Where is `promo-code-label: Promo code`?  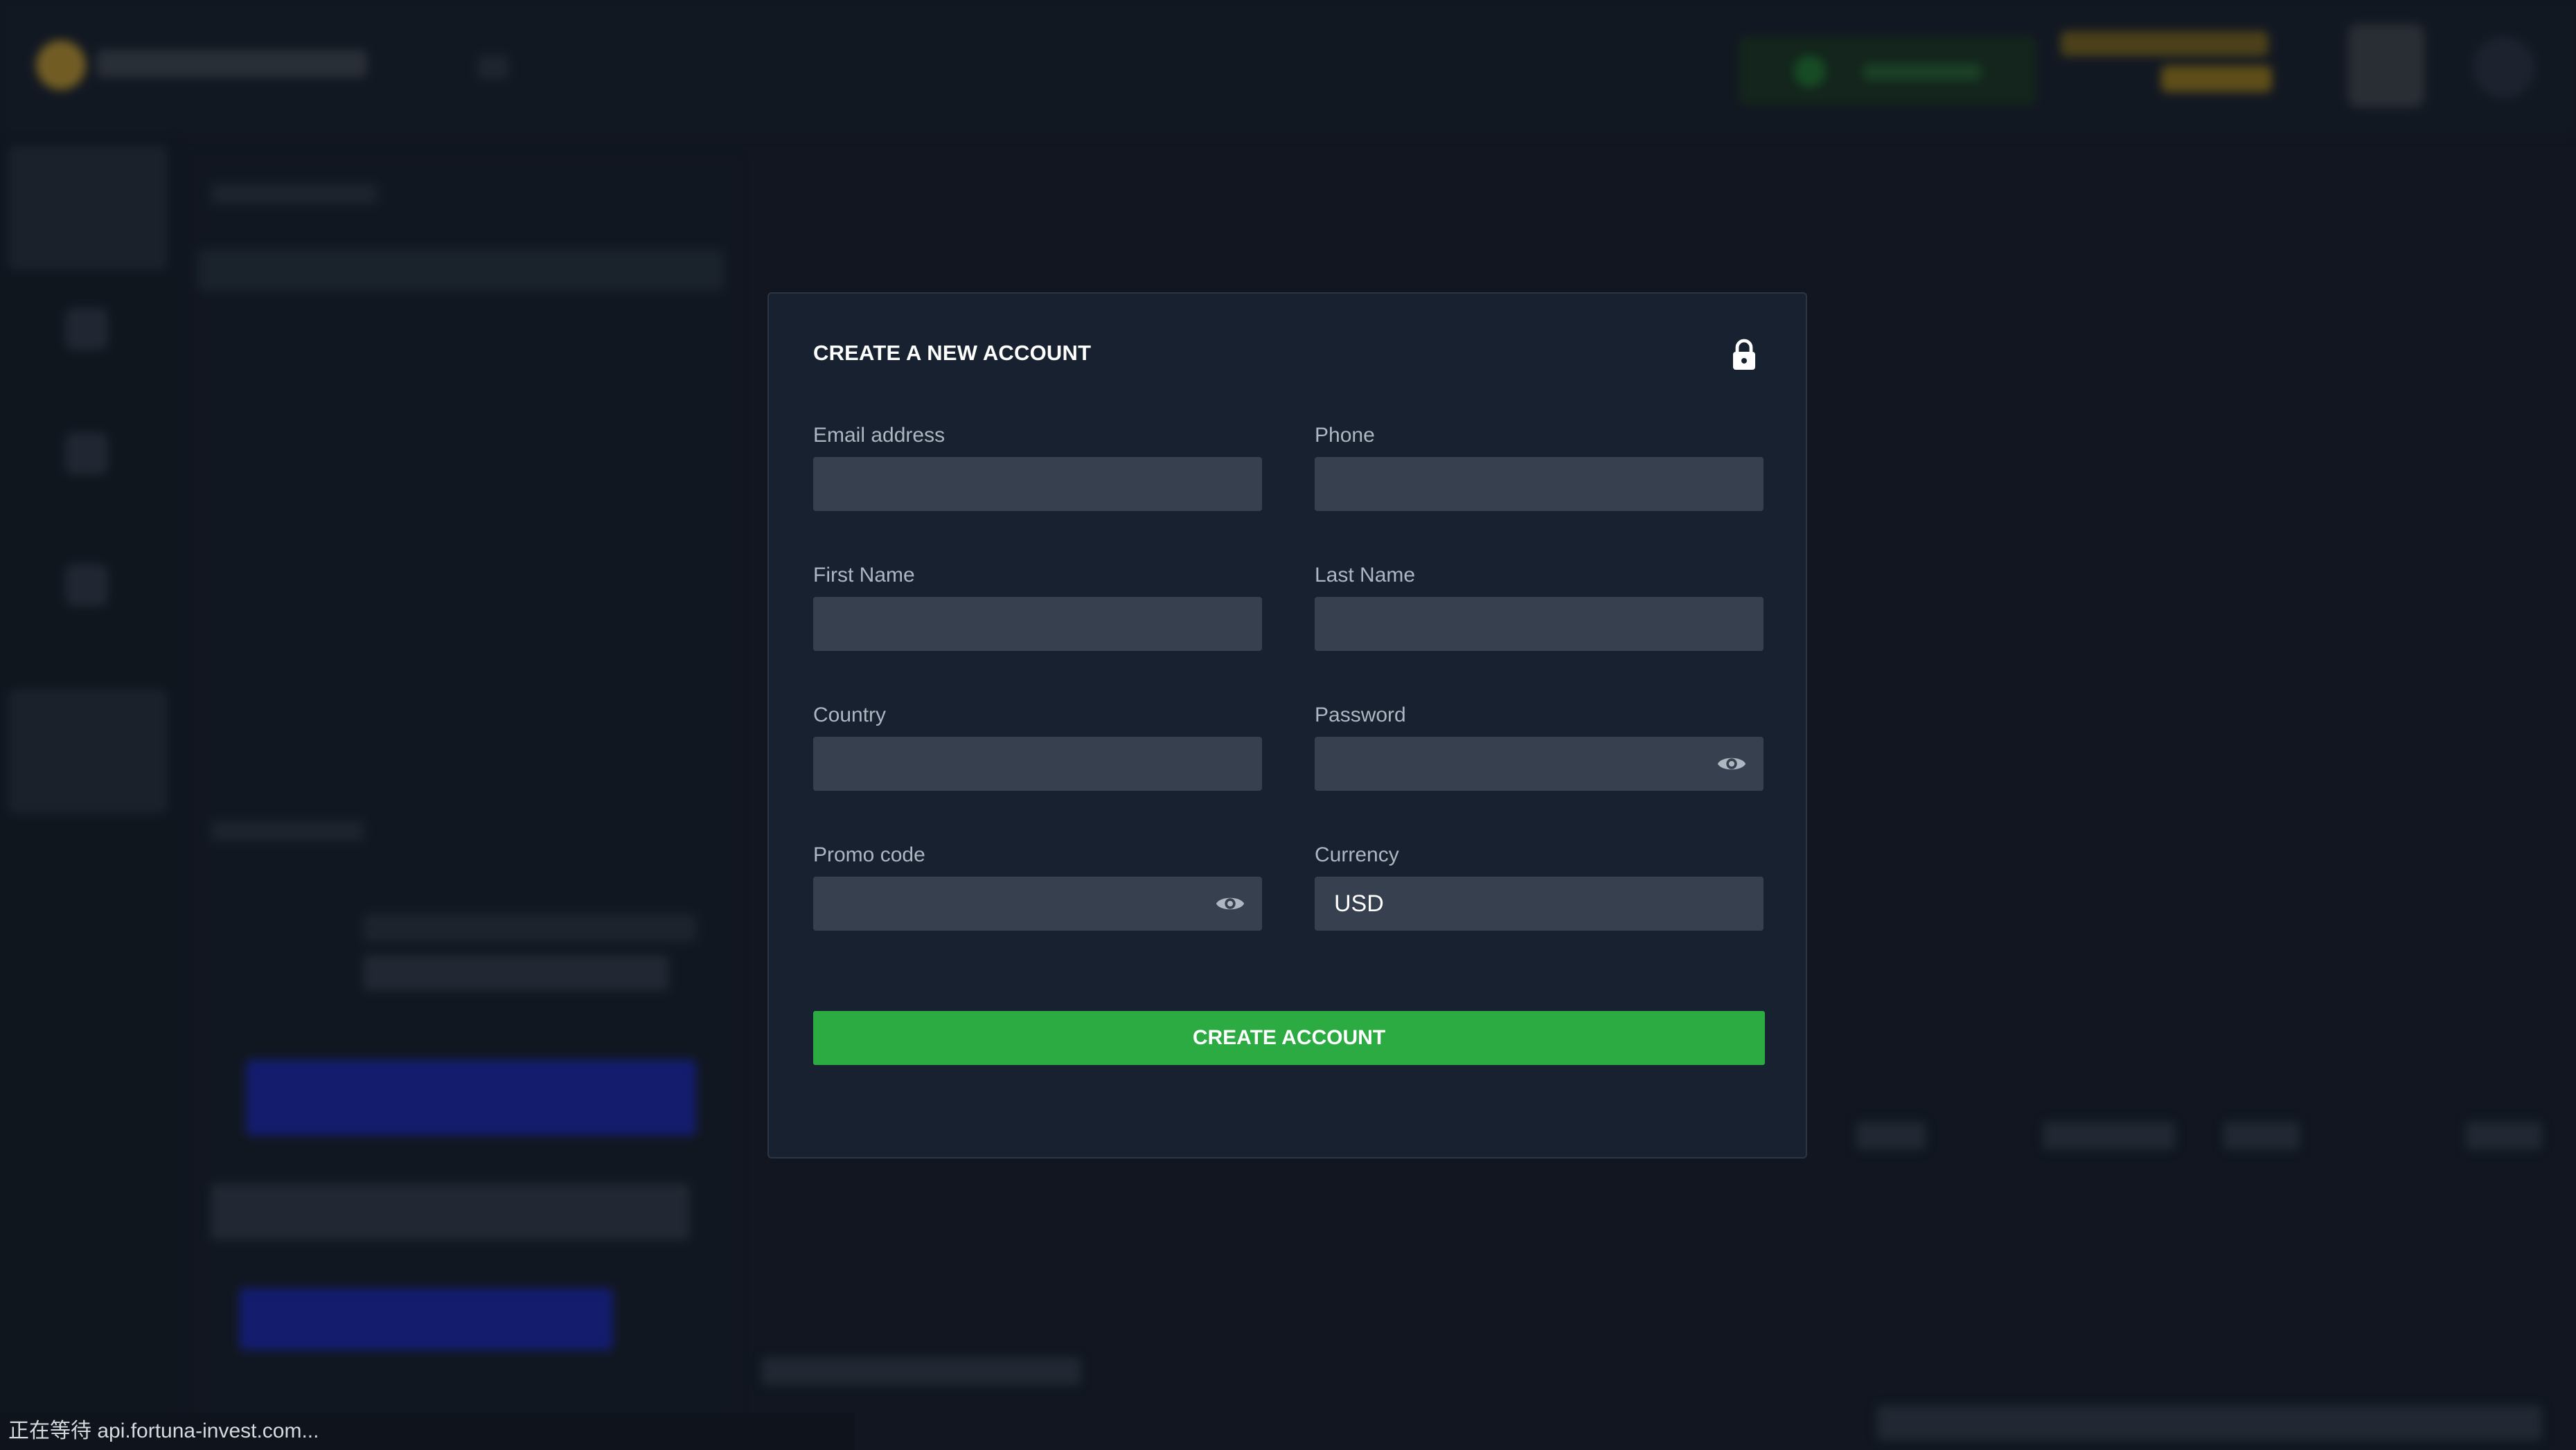
promo-code-label: Promo code is located at coordinates (869, 855).